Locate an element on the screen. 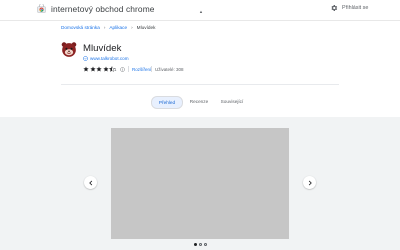  next-slide-button is located at coordinates (309, 182).